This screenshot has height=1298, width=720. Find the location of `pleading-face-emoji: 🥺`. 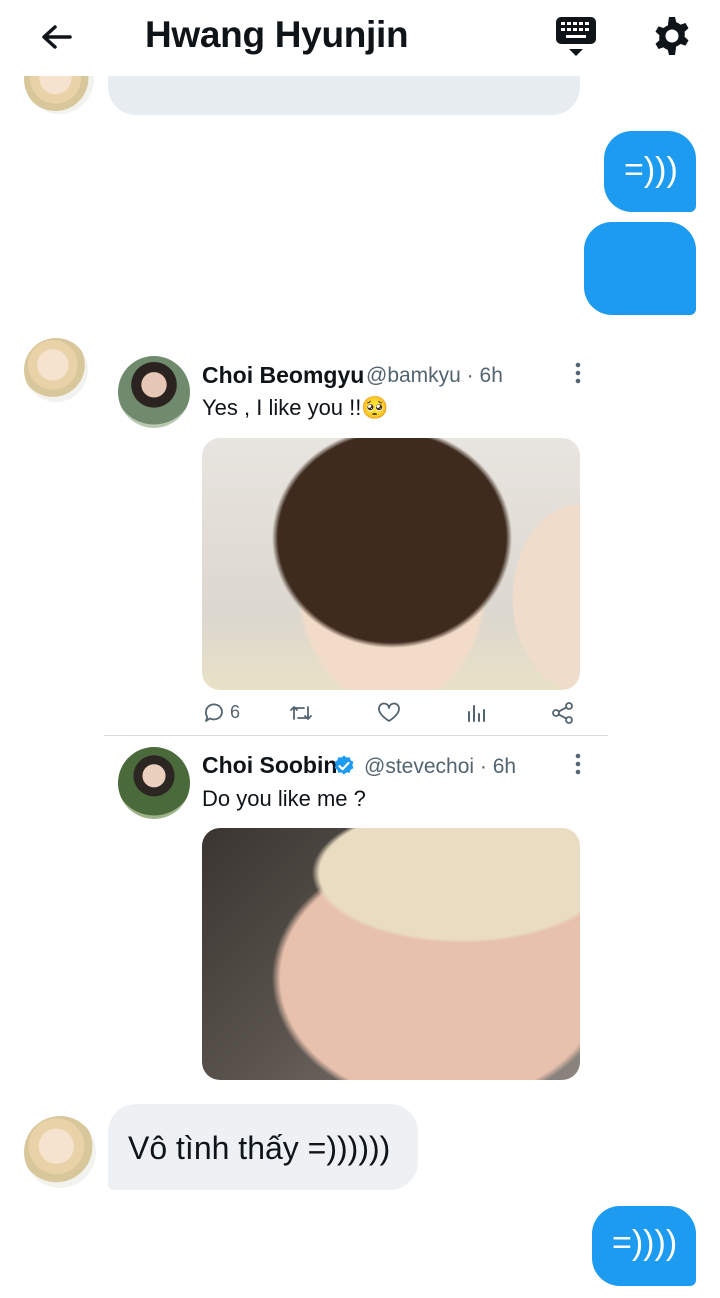

pleading-face-emoji: 🥺 is located at coordinates (375, 407).